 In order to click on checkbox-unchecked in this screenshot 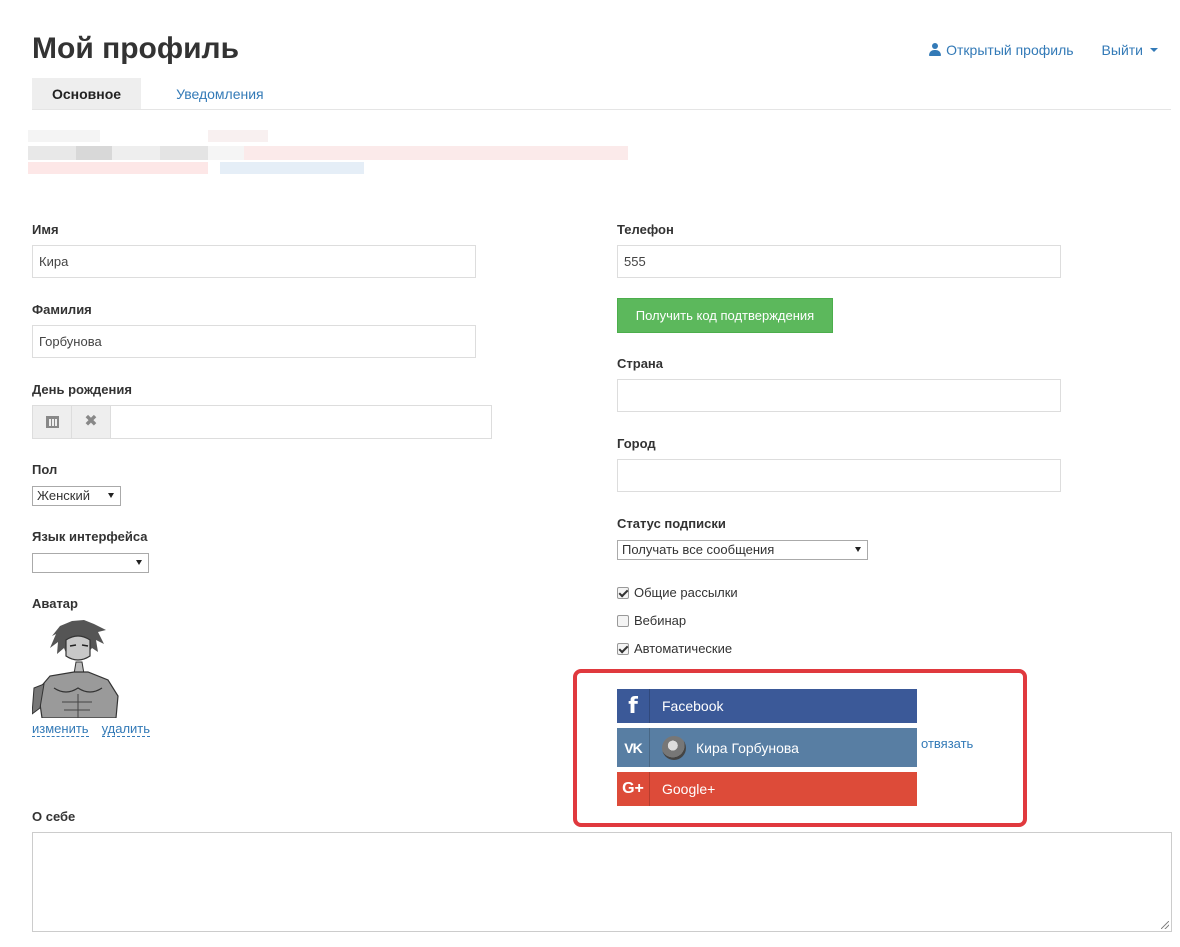, I will do `click(623, 620)`.